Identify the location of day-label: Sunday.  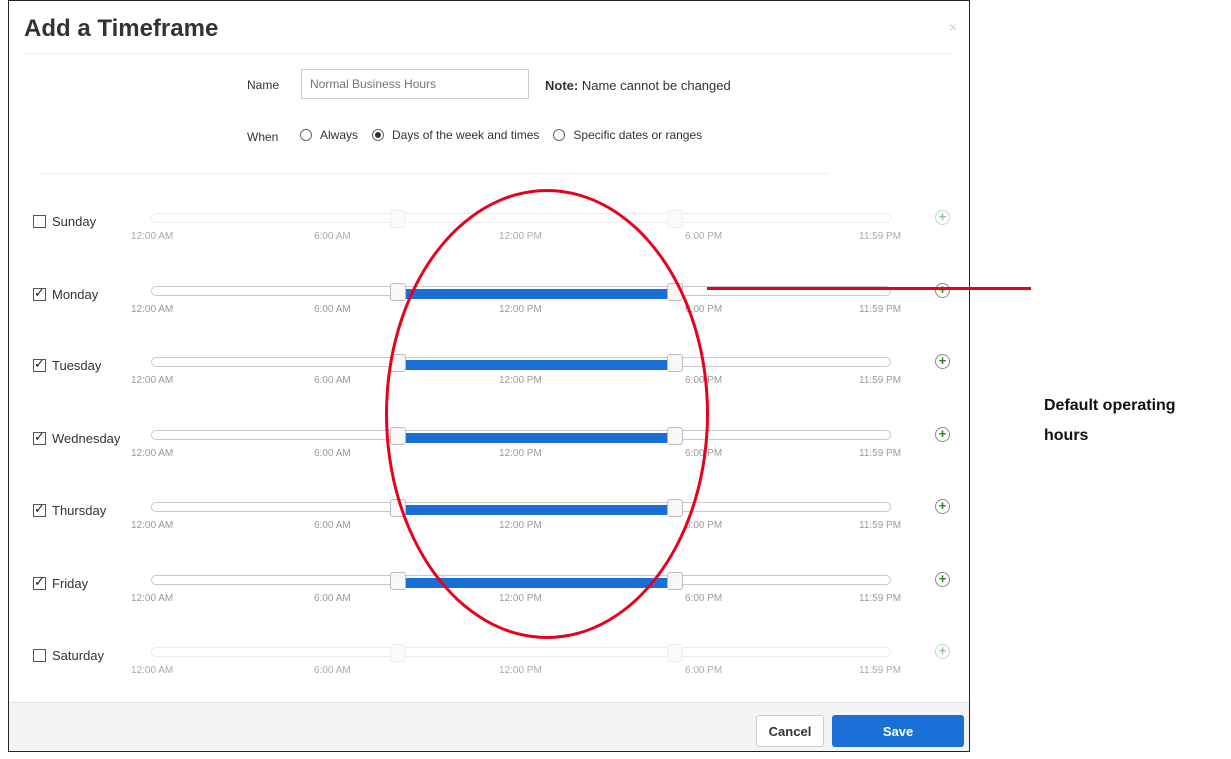
(74, 221).